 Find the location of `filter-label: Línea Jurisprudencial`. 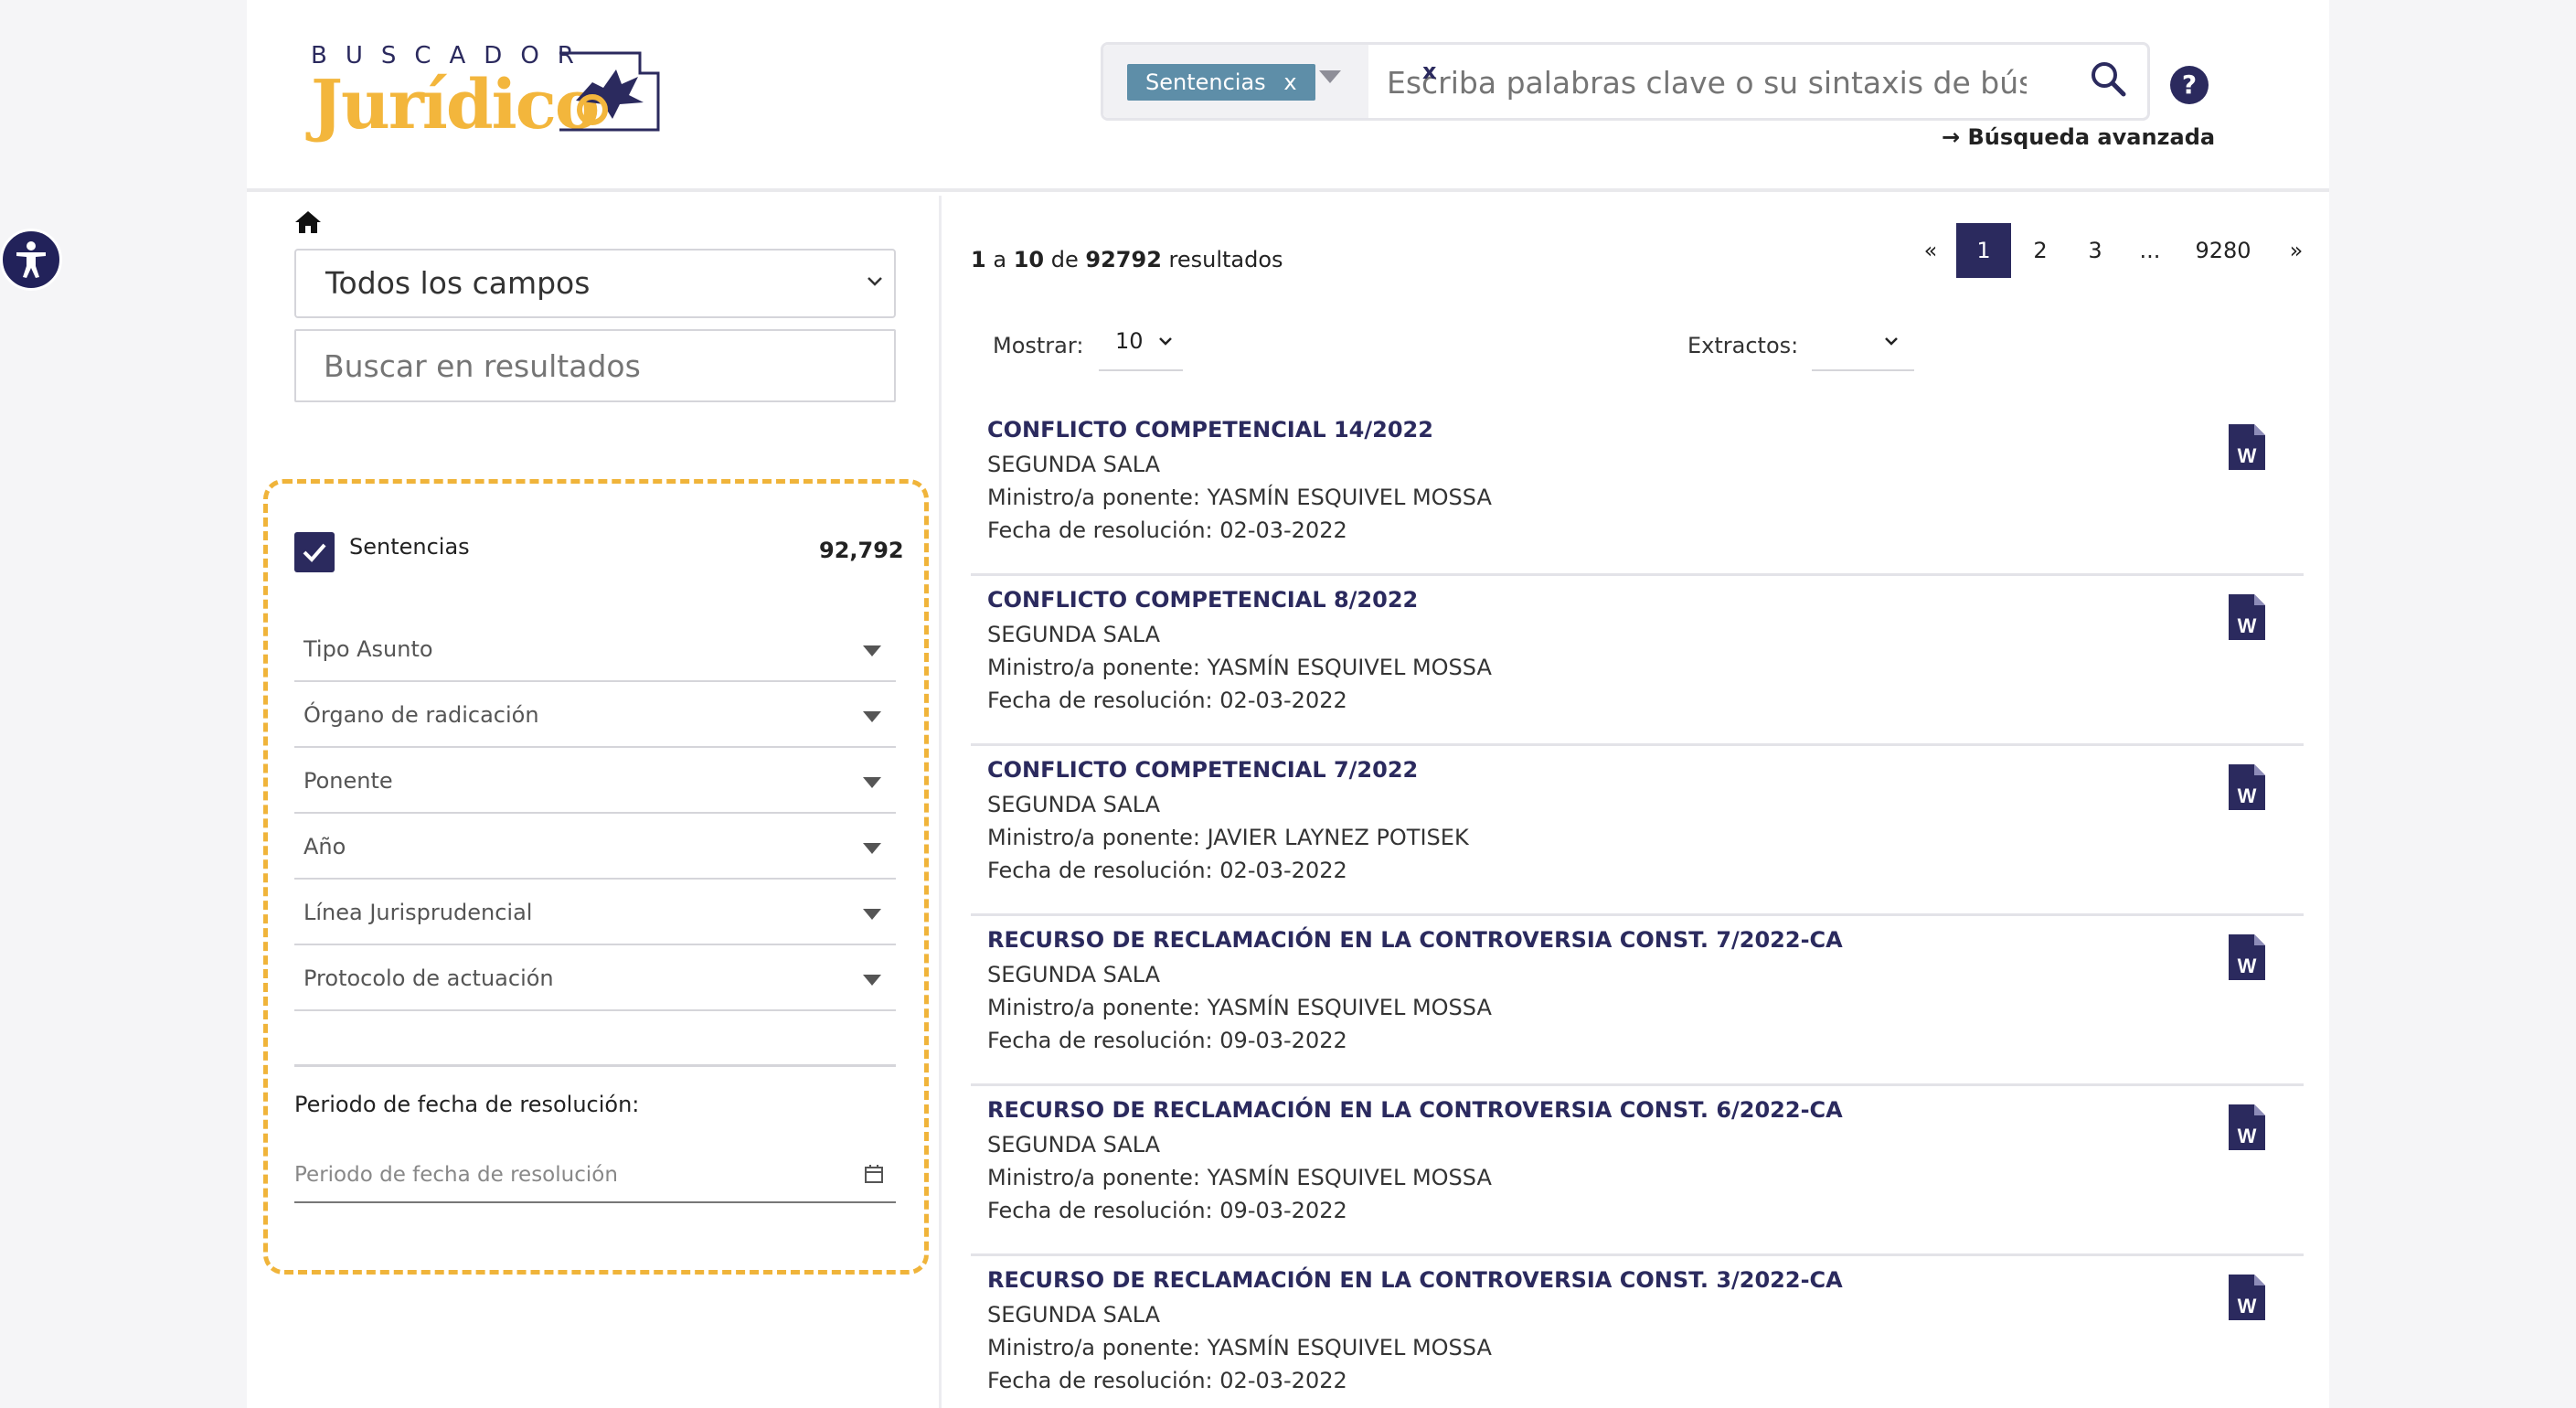

filter-label: Línea Jurisprudencial is located at coordinates (418, 912).